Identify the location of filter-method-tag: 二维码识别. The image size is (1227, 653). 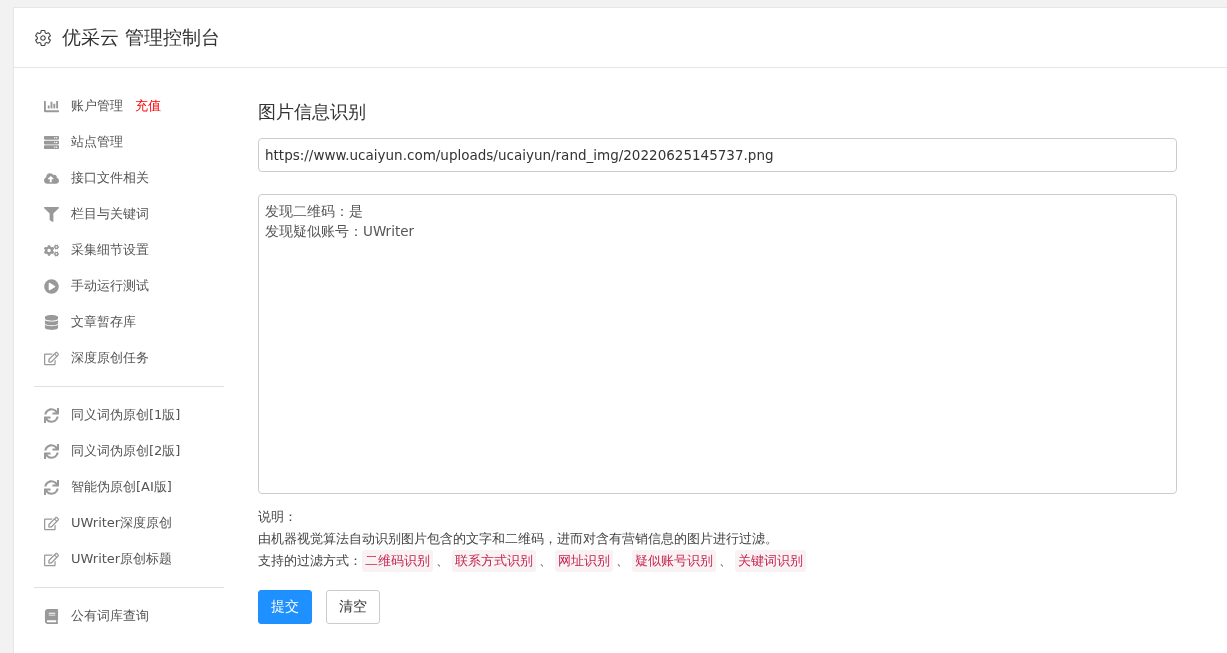
(397, 561).